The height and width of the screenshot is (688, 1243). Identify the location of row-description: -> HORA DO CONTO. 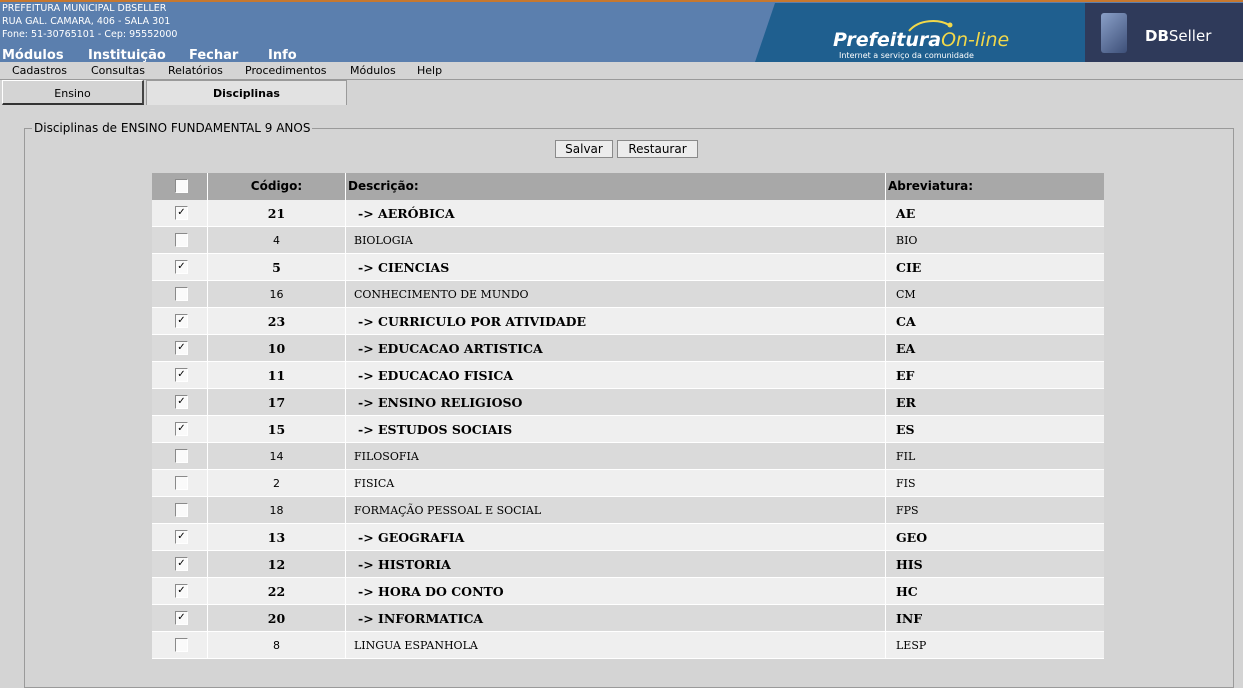
(616, 591).